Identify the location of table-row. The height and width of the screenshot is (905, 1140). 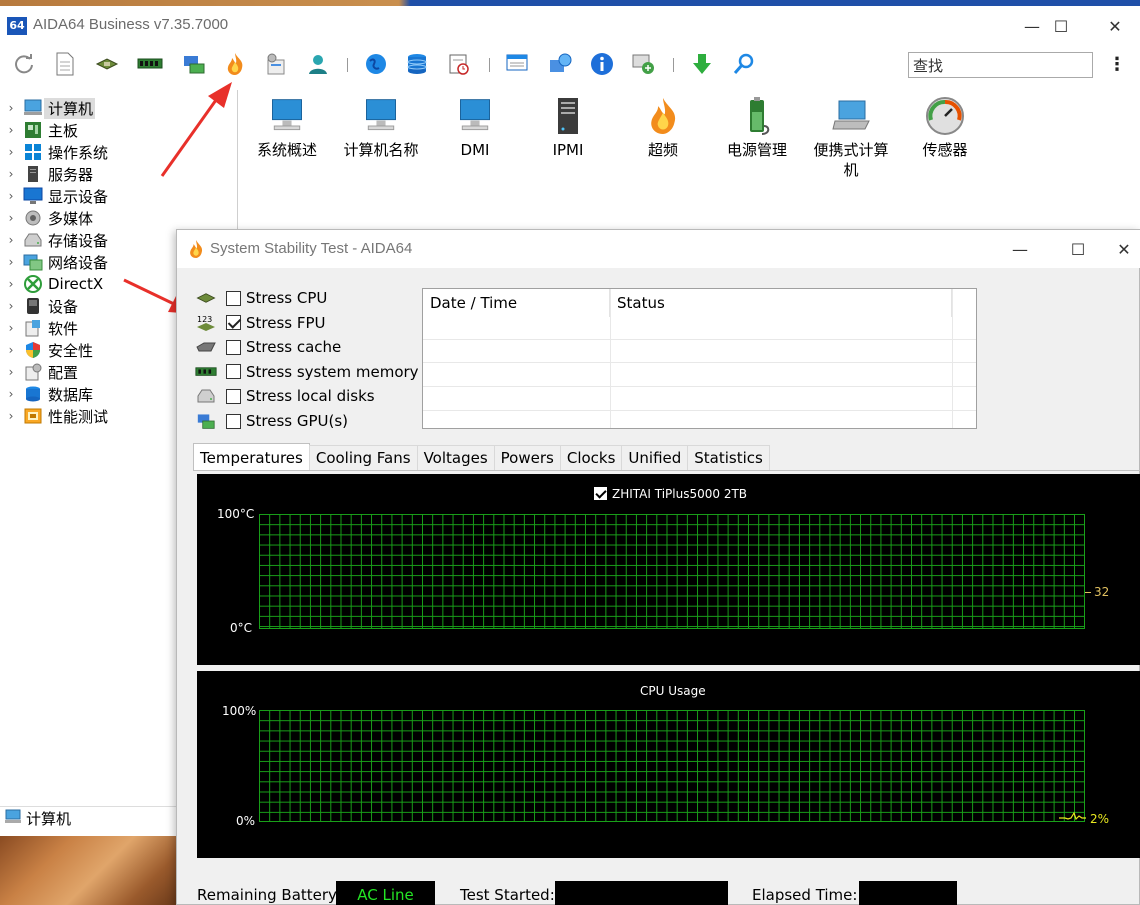
(699, 386).